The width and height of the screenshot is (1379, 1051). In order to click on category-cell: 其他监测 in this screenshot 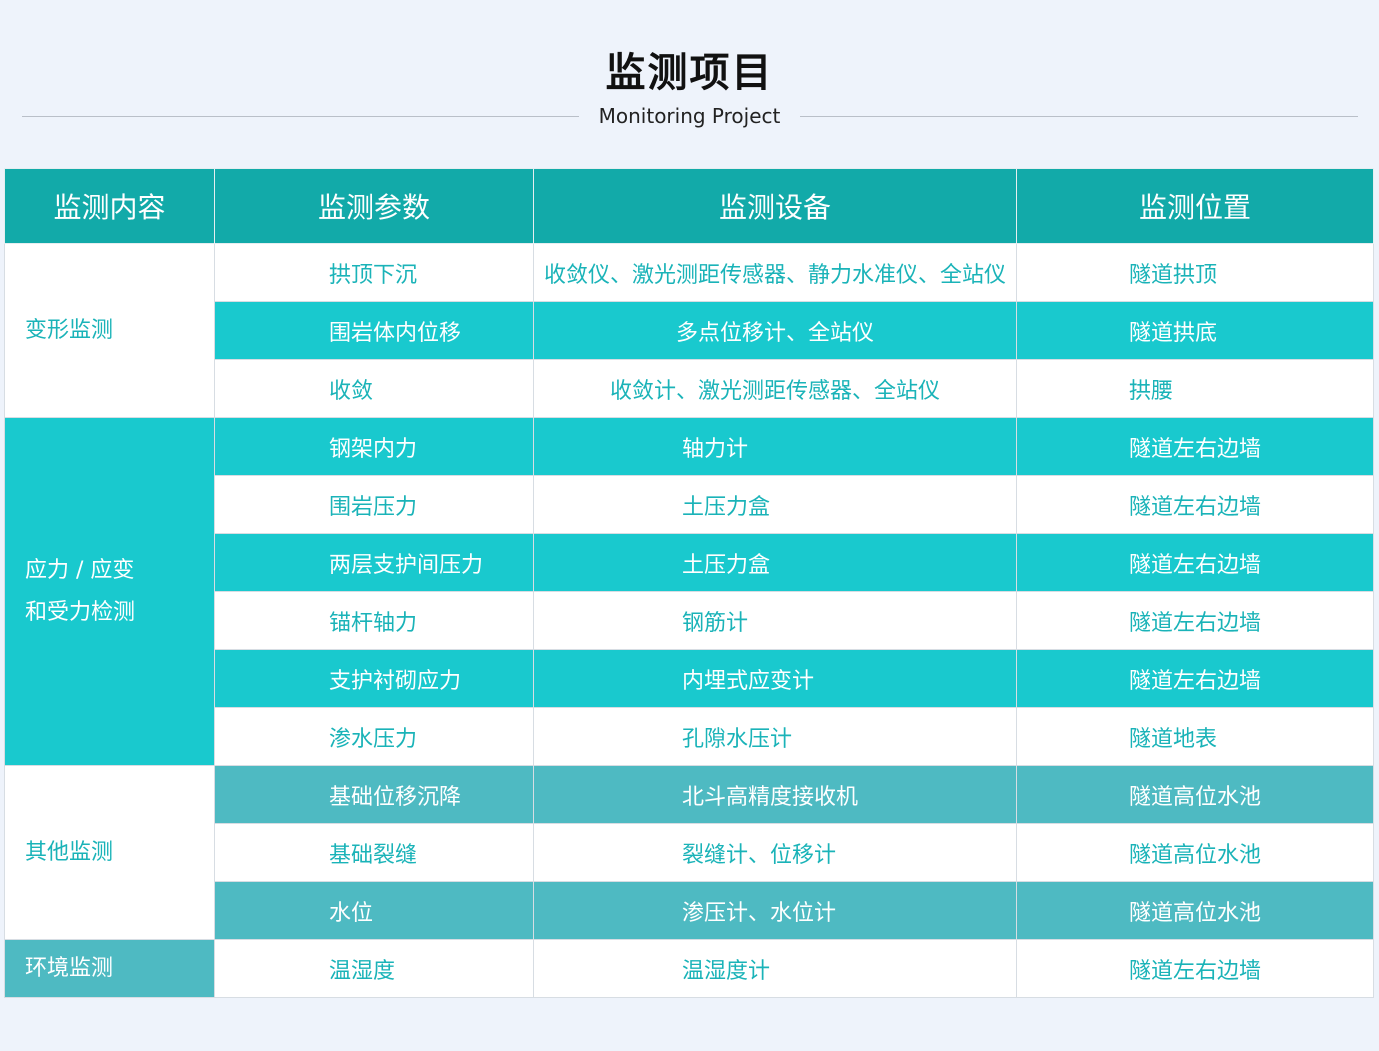, I will do `click(109, 852)`.